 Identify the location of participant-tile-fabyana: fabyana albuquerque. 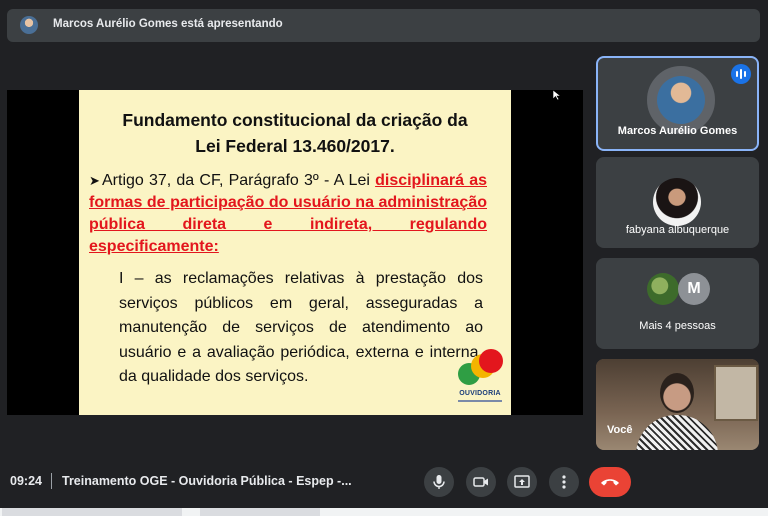
(677, 202).